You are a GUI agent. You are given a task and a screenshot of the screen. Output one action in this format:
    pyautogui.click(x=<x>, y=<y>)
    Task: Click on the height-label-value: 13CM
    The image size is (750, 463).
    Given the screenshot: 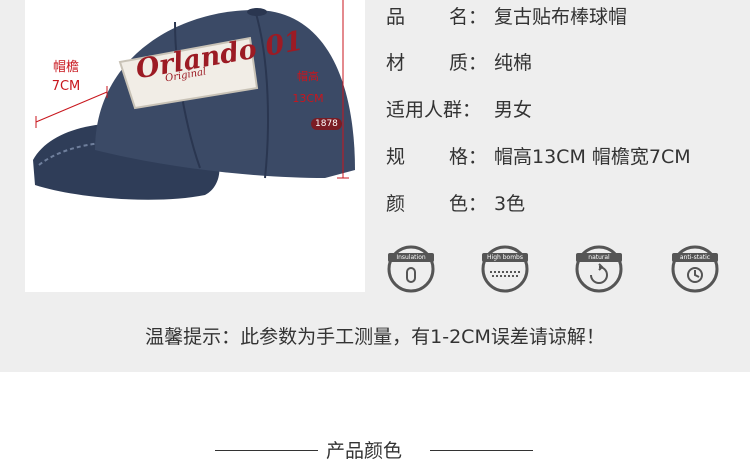 What is the action you would take?
    pyautogui.click(x=308, y=98)
    